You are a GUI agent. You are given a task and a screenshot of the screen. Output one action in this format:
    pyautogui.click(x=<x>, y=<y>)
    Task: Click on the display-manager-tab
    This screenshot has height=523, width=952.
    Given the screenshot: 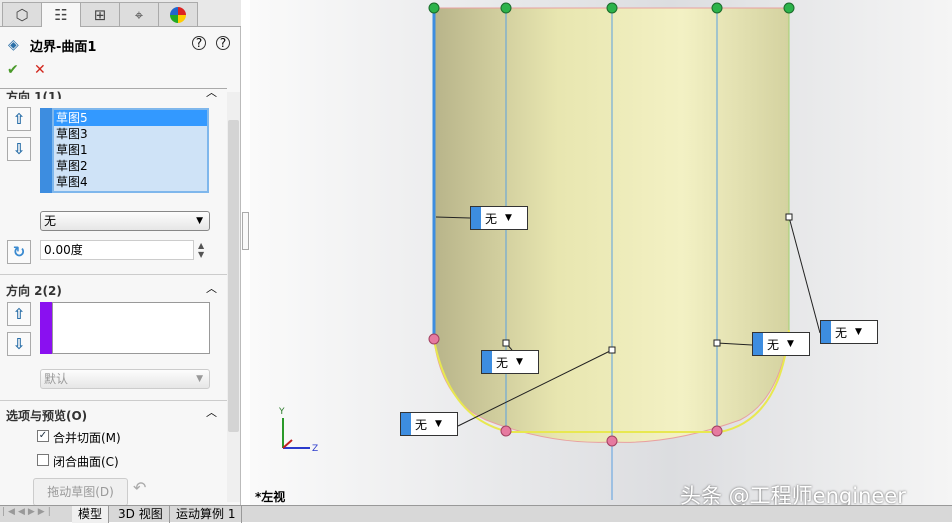 What is the action you would take?
    pyautogui.click(x=178, y=14)
    